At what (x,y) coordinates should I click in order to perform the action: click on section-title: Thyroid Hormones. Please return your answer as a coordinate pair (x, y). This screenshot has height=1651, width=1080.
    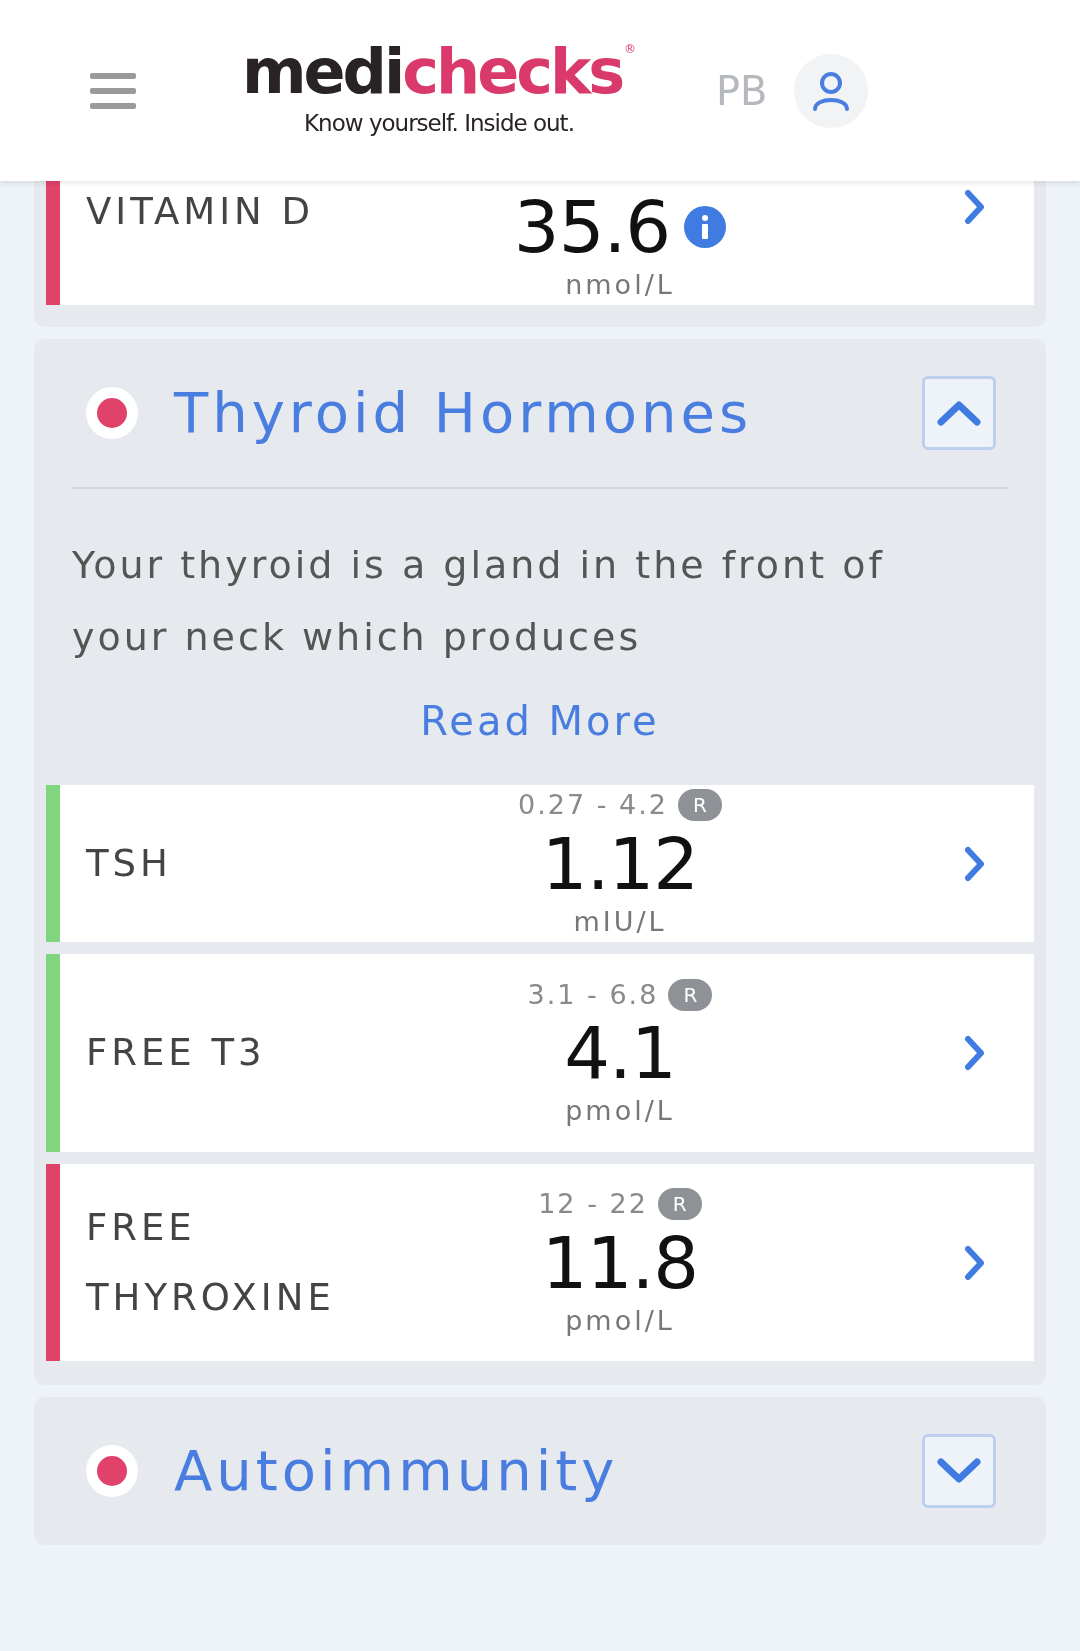
    Looking at the image, I should click on (464, 413).